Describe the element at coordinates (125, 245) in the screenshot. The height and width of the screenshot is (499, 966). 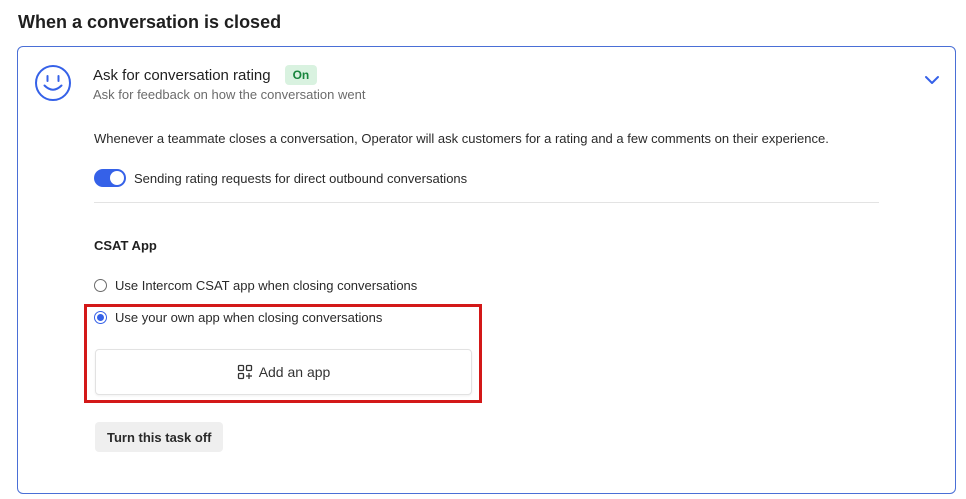
I see `csat-heading: CSAT App` at that location.